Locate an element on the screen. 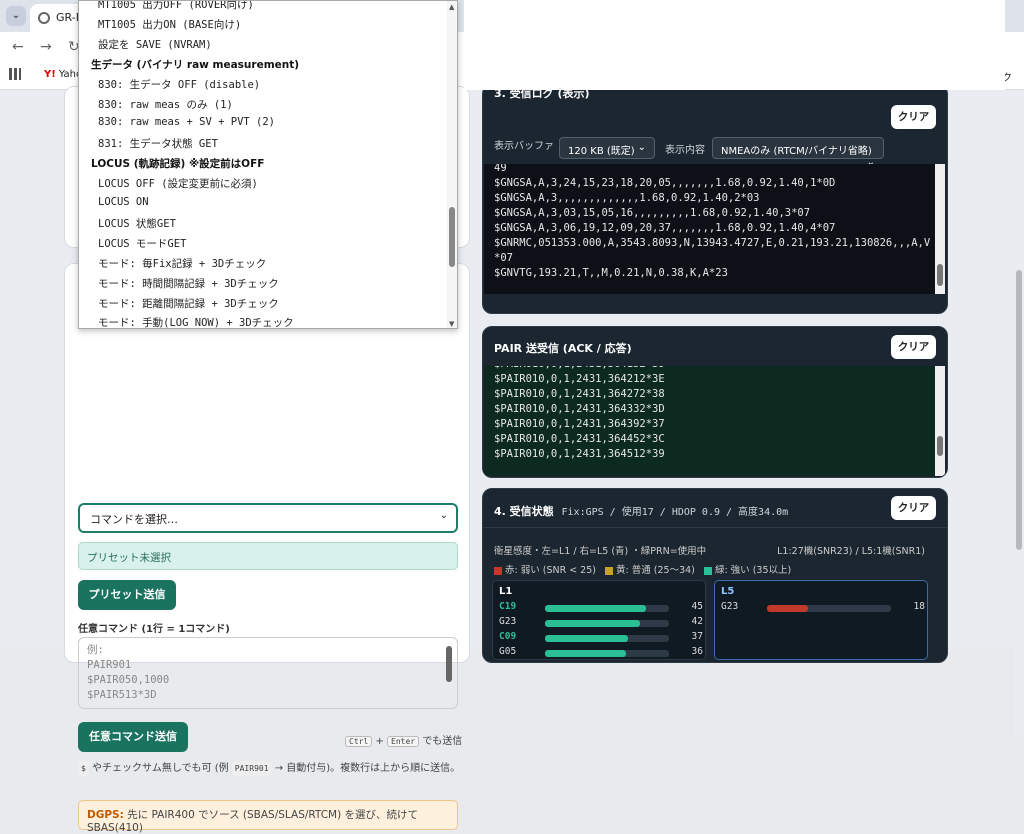  globe-icon is located at coordinates (44, 18).